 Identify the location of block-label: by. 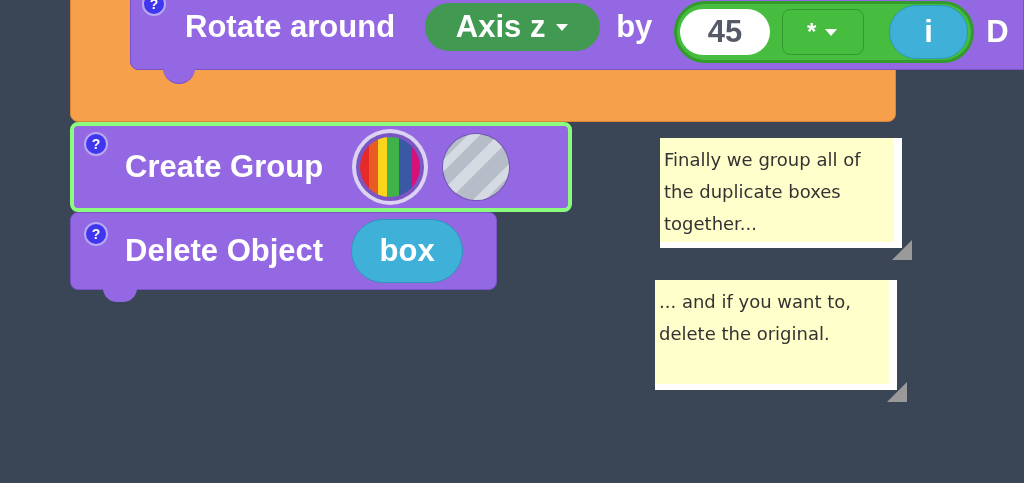
(634, 26).